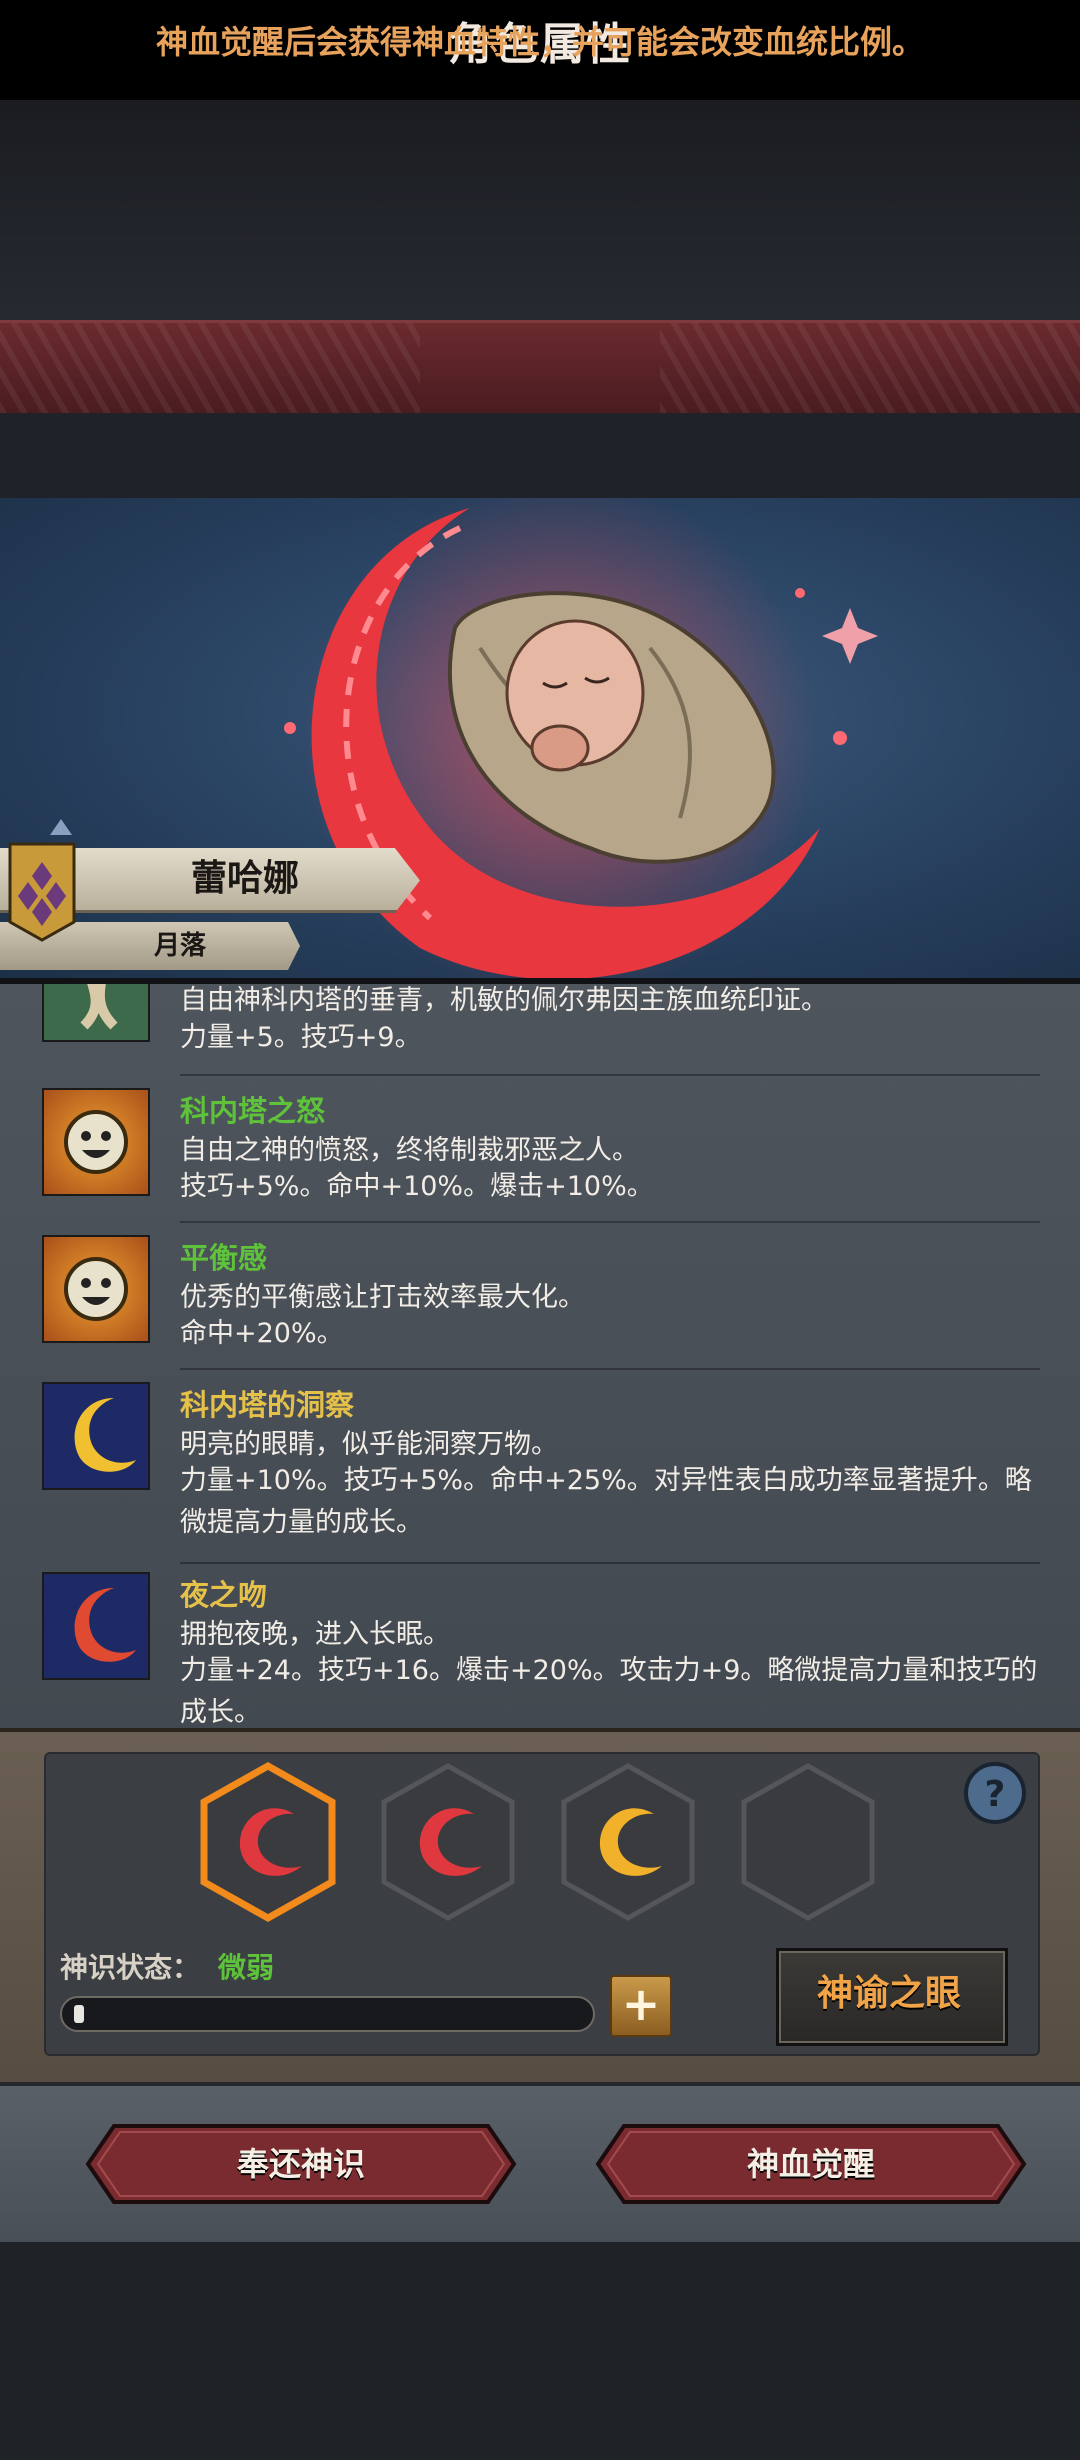 This screenshot has width=1080, height=2460. I want to click on status-value: 微弱, so click(246, 1967).